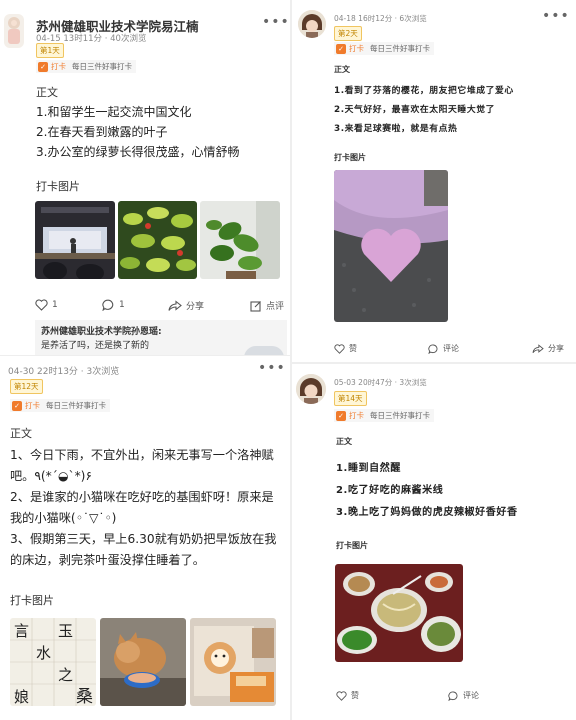 This screenshot has width=576, height=720. What do you see at coordinates (50, 50) in the screenshot?
I see `day-badge: 第1天` at bounding box center [50, 50].